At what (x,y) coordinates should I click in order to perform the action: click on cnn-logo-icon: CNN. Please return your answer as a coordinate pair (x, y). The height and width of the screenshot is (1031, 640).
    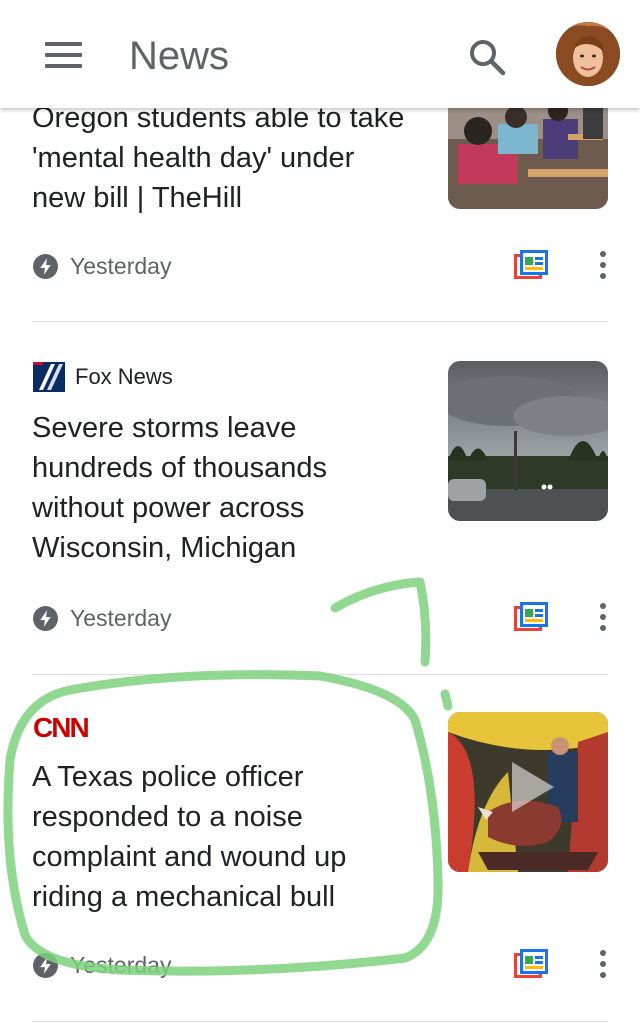
    Looking at the image, I should click on (61, 727).